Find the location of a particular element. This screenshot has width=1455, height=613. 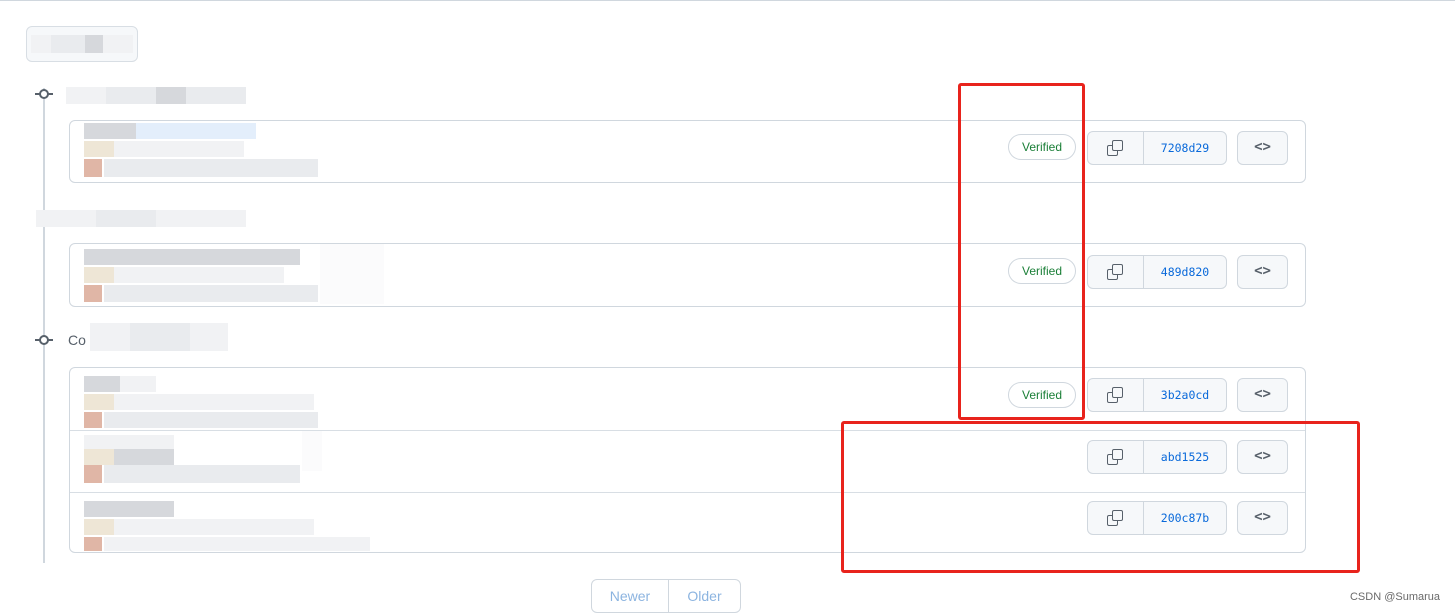

newer-button: Newer is located at coordinates (630, 596).